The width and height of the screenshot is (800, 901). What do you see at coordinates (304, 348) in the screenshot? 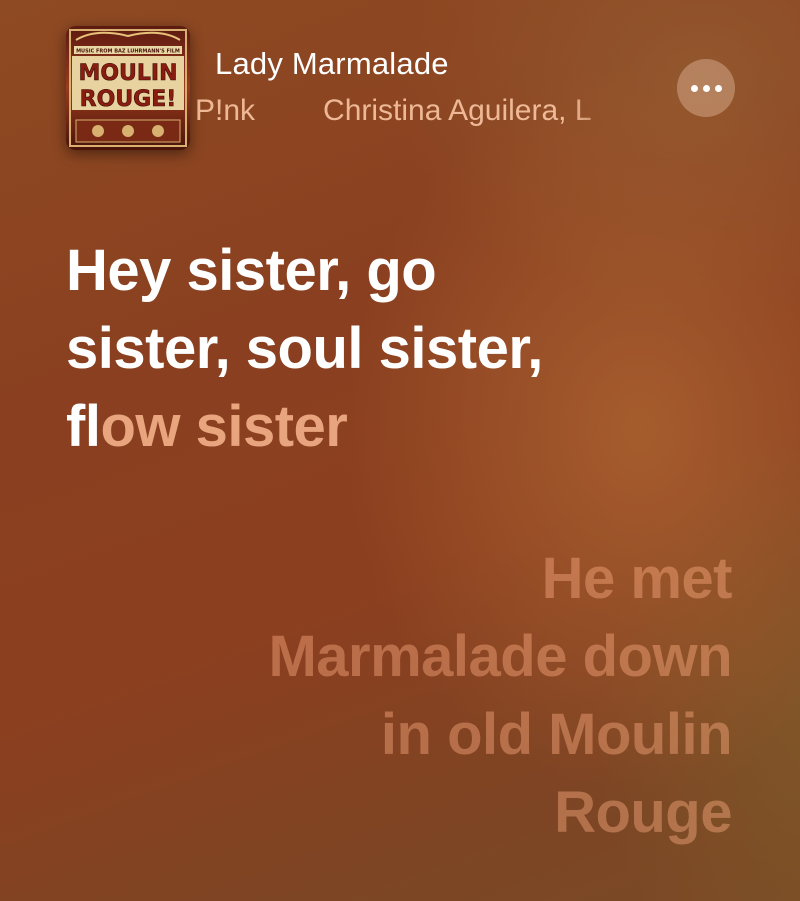
I see `lyric-text: sister, soul sister,` at bounding box center [304, 348].